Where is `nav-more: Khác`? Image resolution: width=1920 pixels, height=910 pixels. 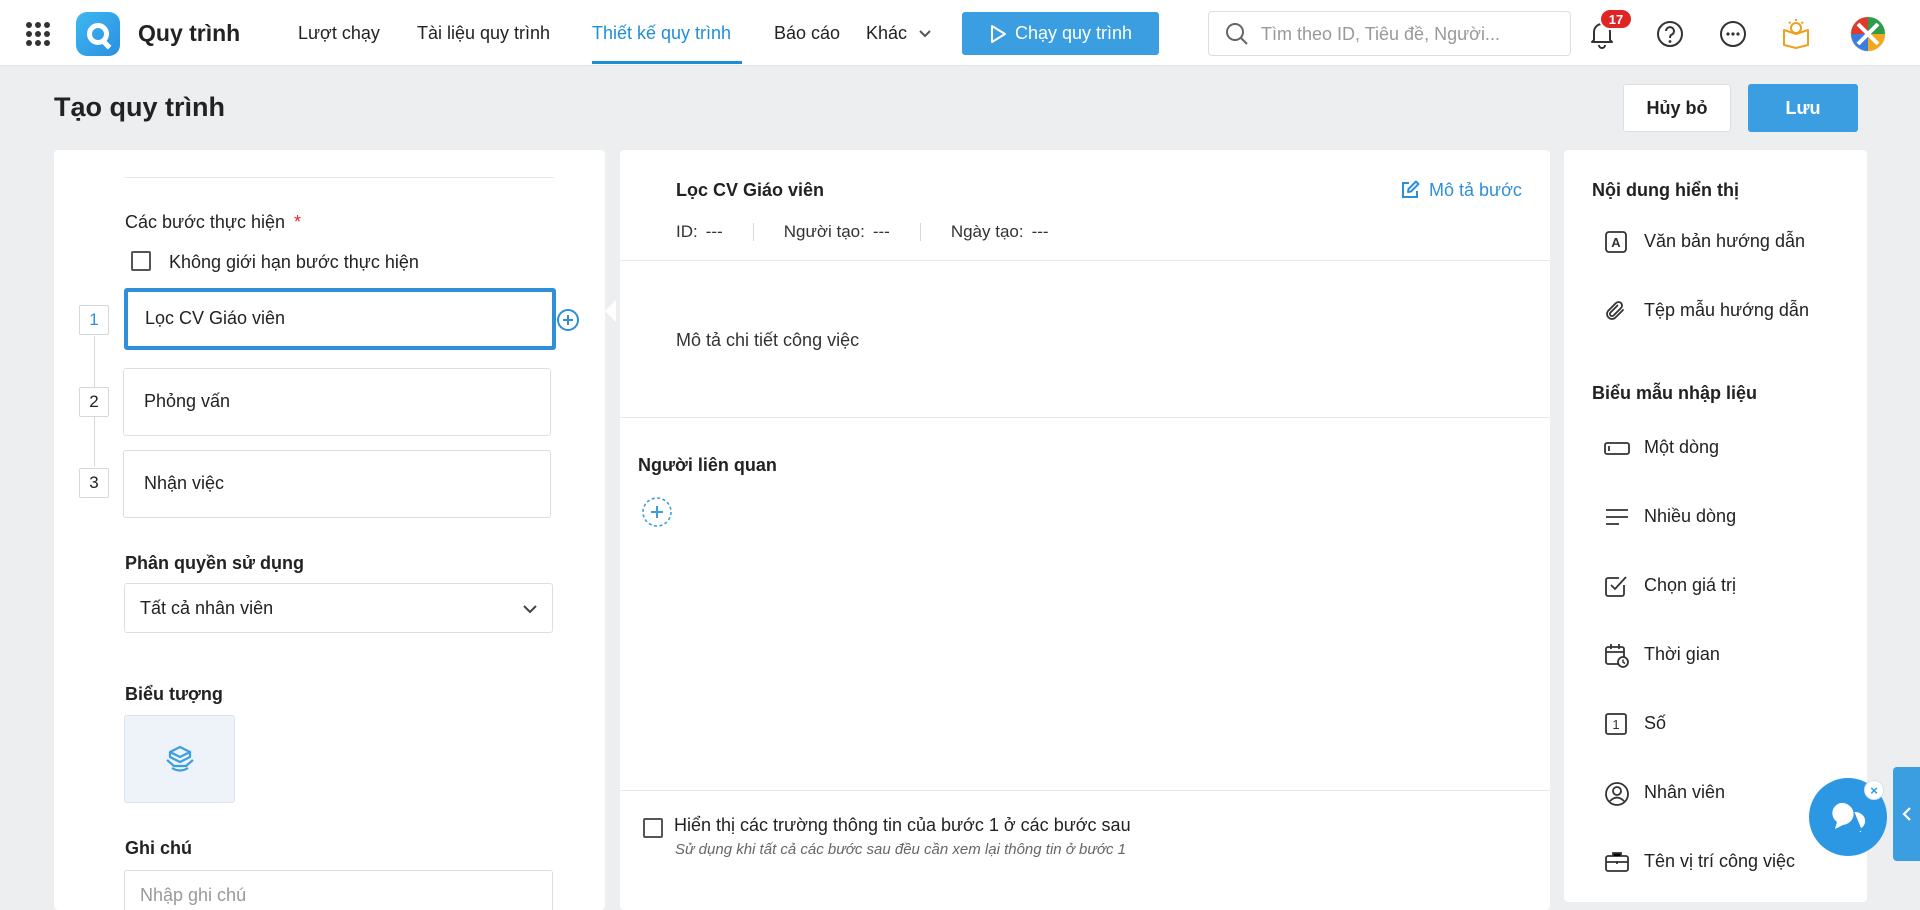
nav-more: Khác is located at coordinates (899, 33).